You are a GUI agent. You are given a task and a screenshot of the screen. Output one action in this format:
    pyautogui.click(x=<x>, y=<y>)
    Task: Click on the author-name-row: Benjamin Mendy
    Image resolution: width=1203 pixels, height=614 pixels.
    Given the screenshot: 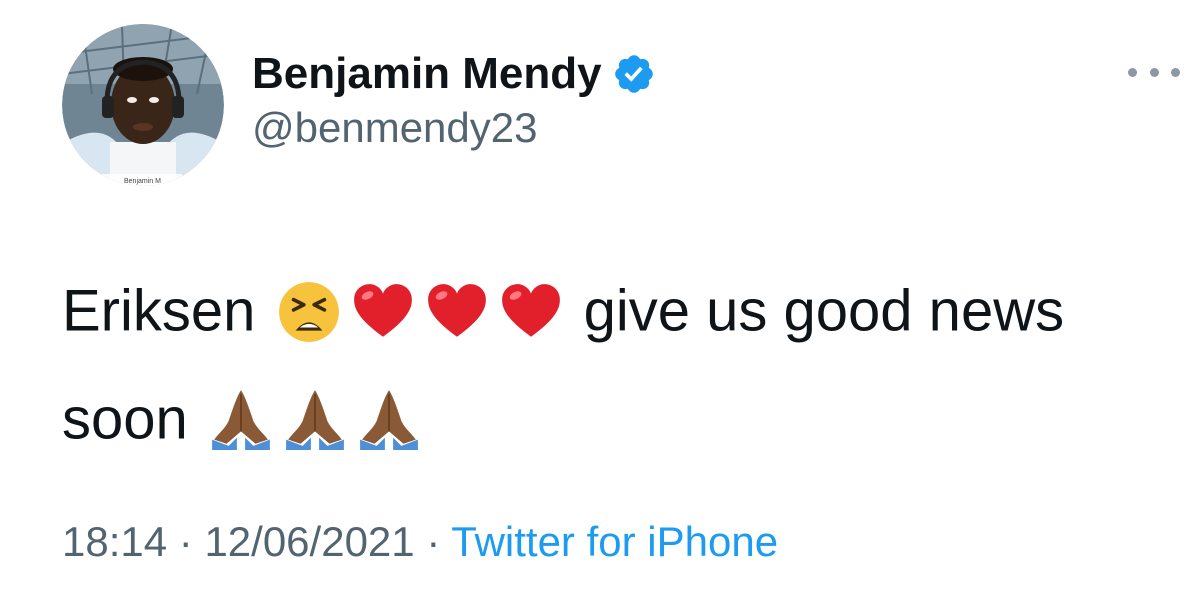 What is the action you would take?
    pyautogui.click(x=454, y=74)
    